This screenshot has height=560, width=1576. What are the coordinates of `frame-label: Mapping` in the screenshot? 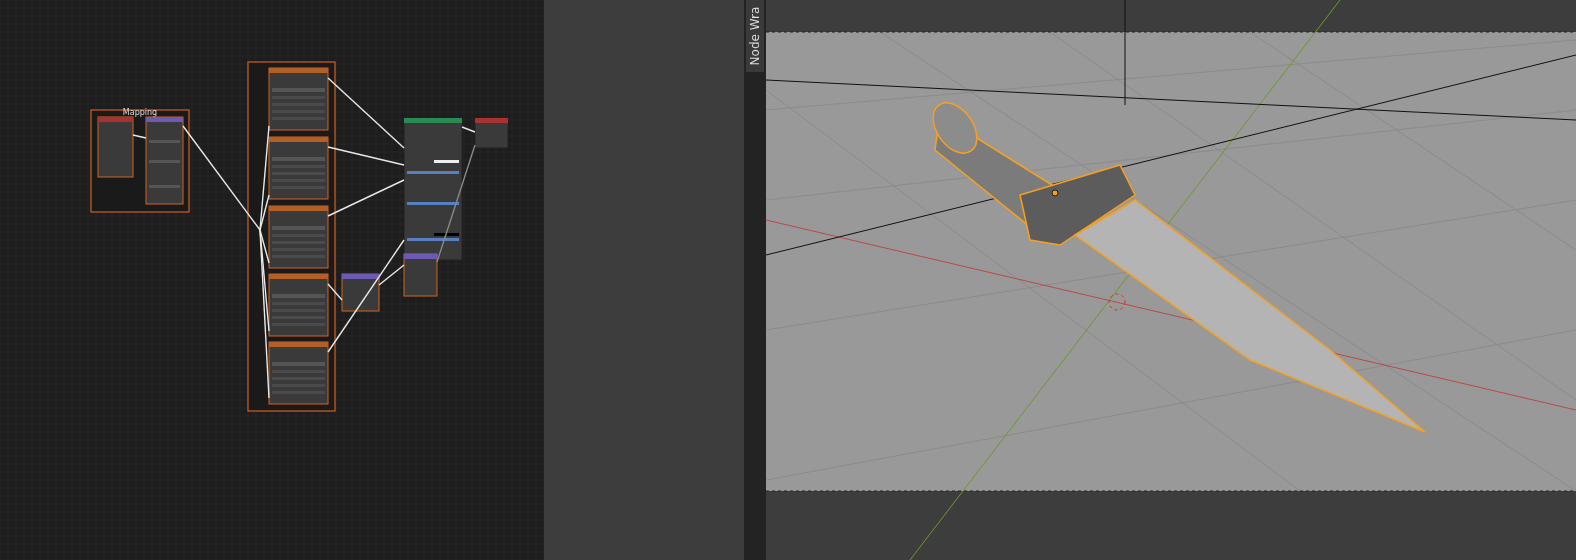 It's located at (140, 112).